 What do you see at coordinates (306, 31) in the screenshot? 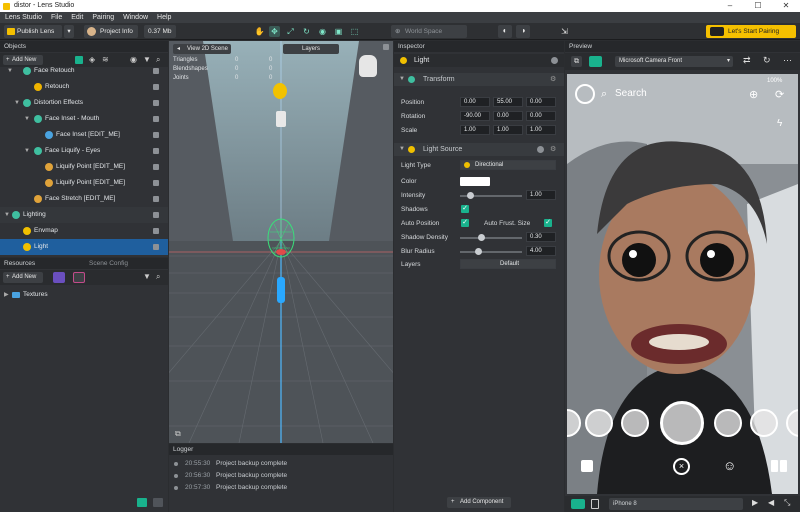
I see `rotate-tool-icon: ↻` at bounding box center [306, 31].